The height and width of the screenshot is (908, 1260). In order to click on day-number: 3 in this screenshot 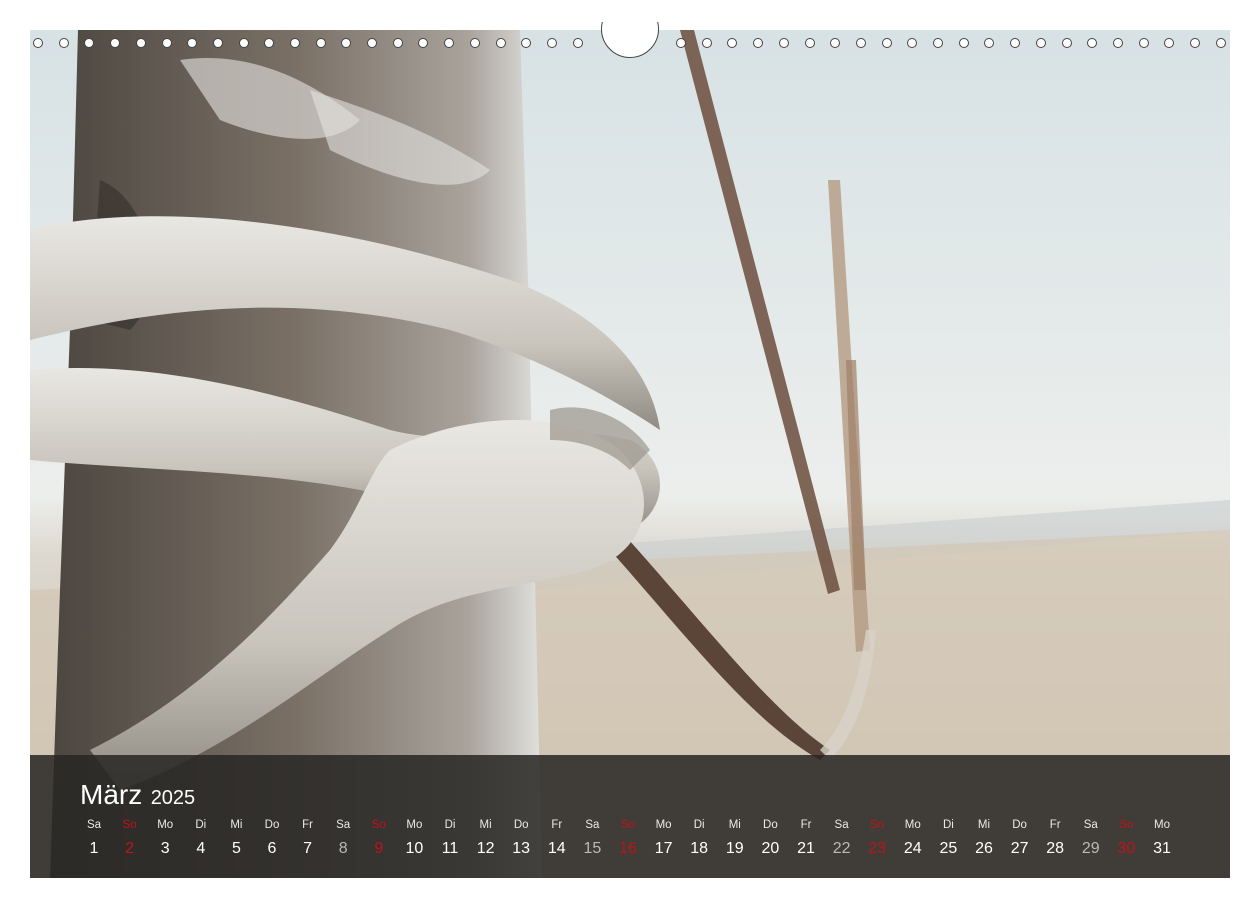, I will do `click(165, 848)`.